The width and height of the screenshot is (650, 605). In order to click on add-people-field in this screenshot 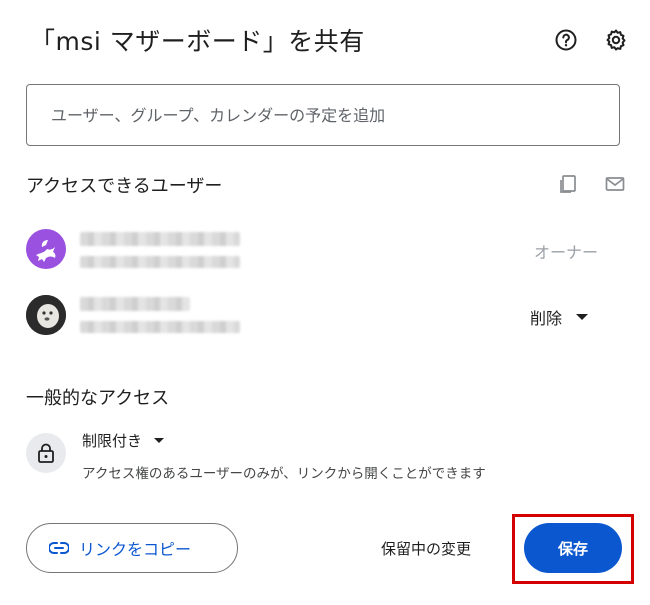, I will do `click(323, 115)`.